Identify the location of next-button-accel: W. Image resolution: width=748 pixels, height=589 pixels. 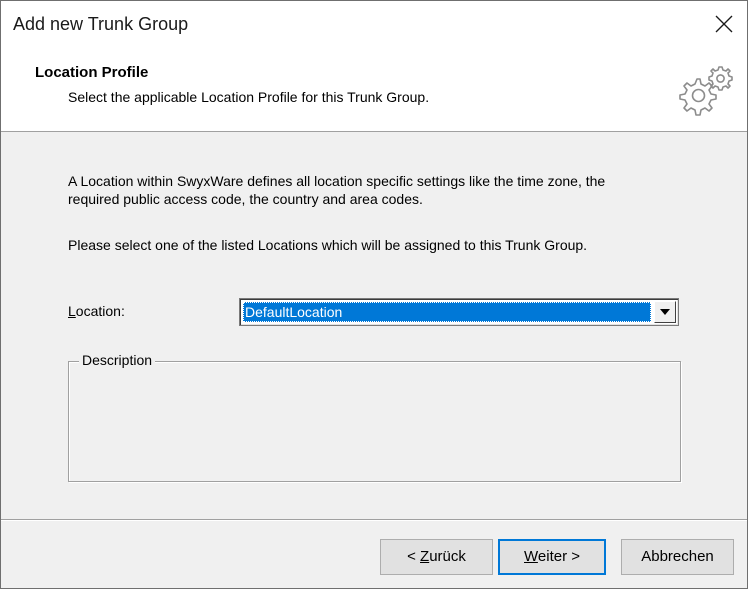
(531, 556).